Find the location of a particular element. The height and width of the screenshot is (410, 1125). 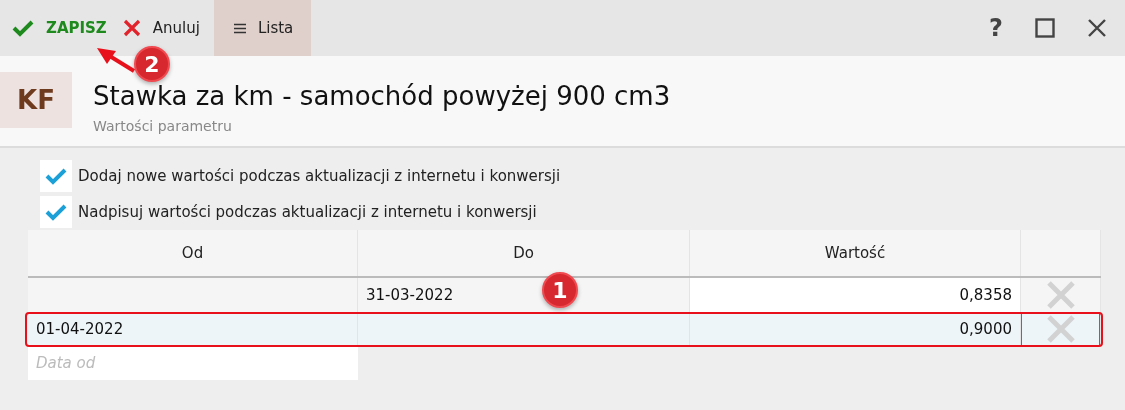

checkbox-label: Dodaj nowe wartości podczas aktualizacji z internetu i konwersji is located at coordinates (319, 176).